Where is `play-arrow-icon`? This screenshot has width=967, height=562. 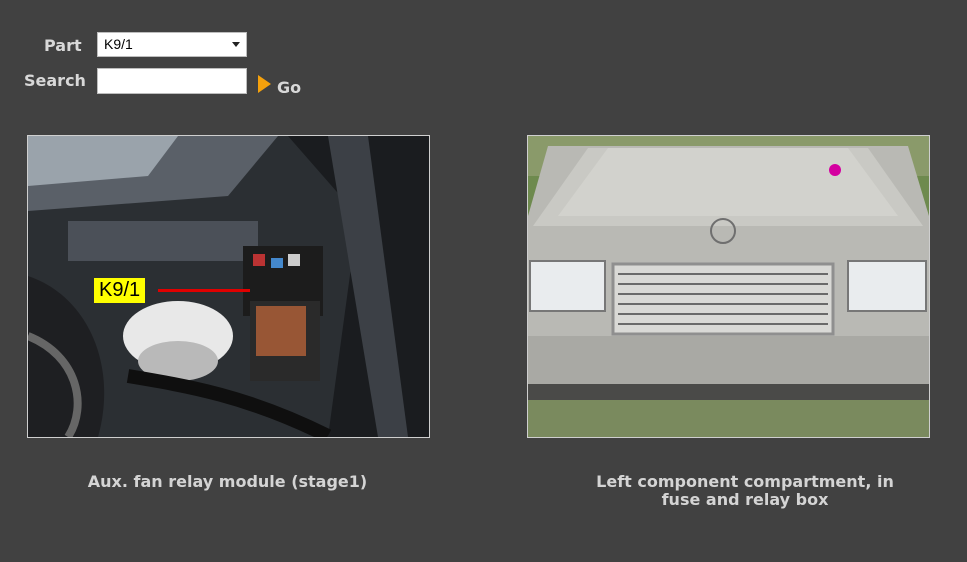
play-arrow-icon is located at coordinates (264, 83).